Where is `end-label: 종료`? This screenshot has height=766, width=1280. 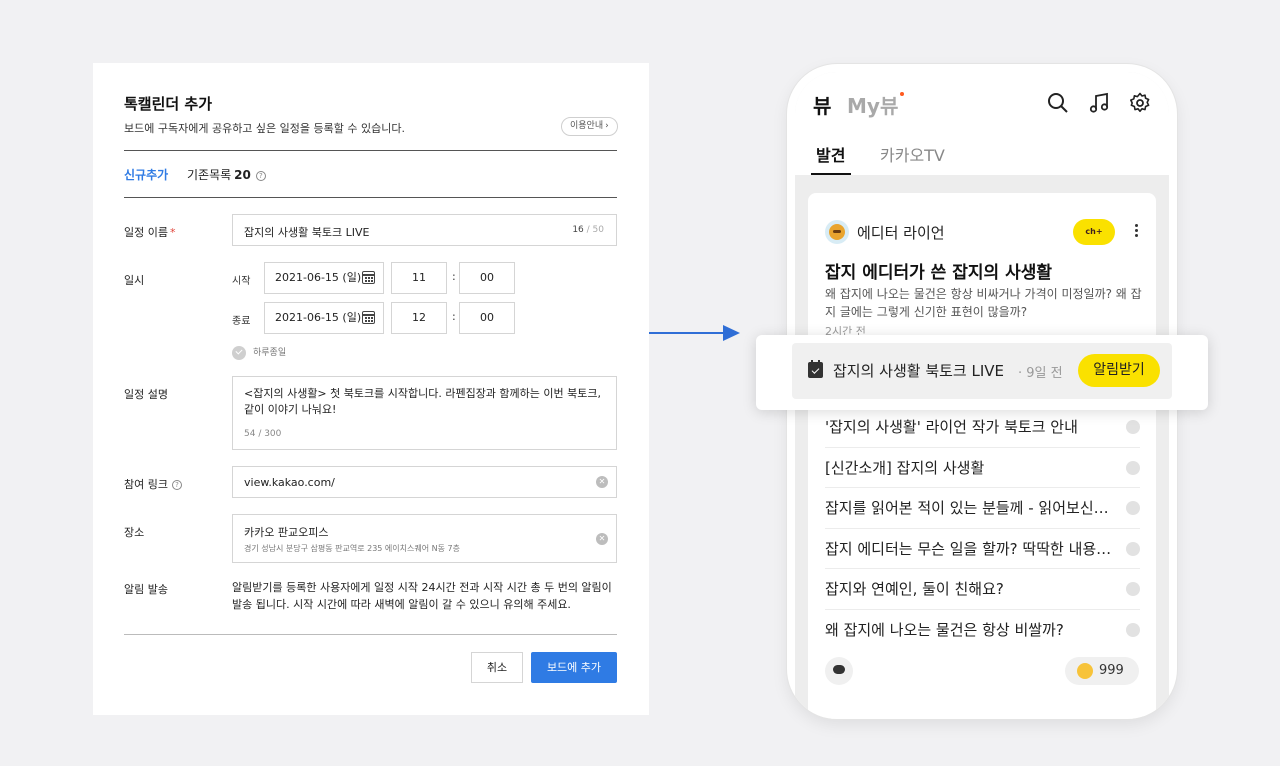 end-label: 종료 is located at coordinates (241, 321).